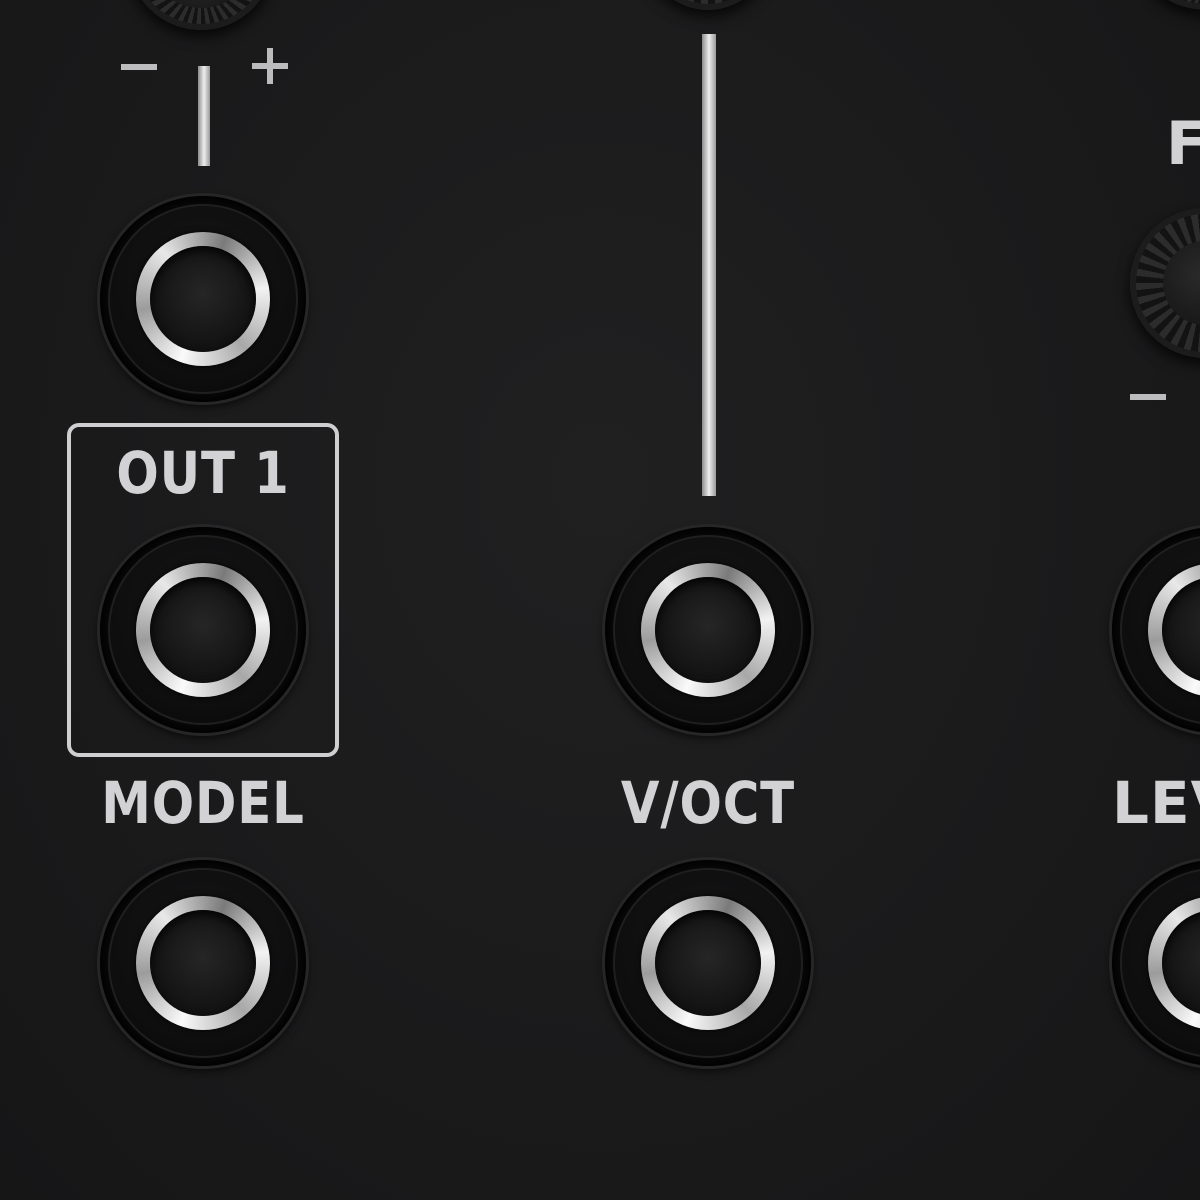 The height and width of the screenshot is (1200, 1200). I want to click on minus-mark, so click(139, 67).